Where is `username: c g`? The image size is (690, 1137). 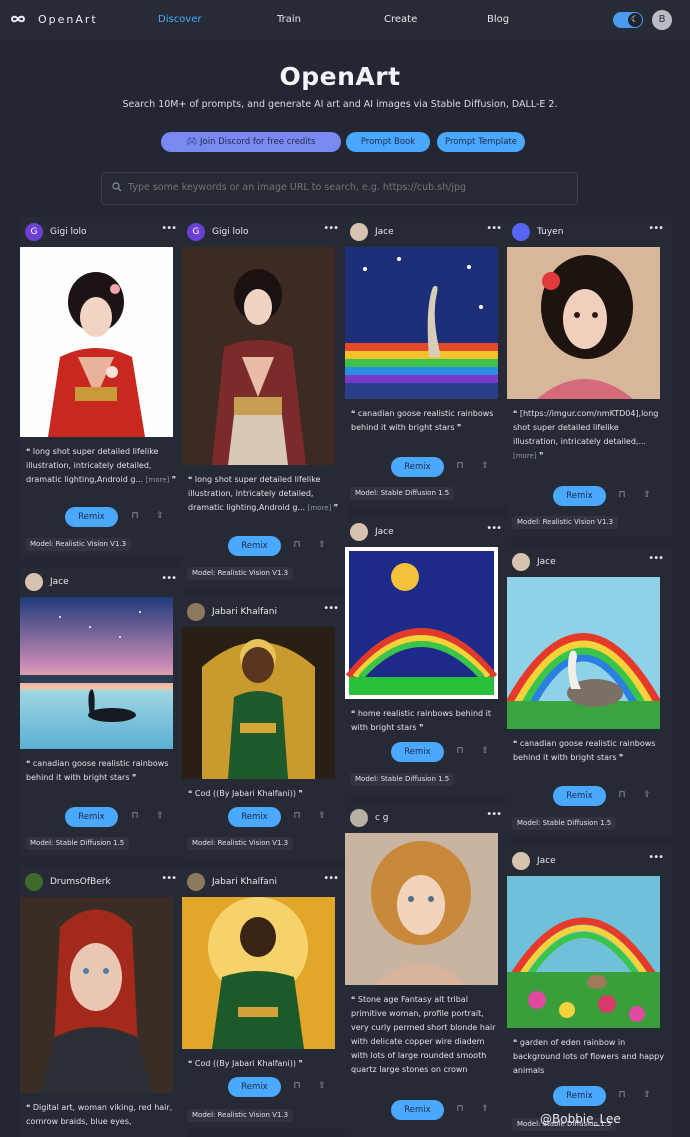
username: c g is located at coordinates (382, 818).